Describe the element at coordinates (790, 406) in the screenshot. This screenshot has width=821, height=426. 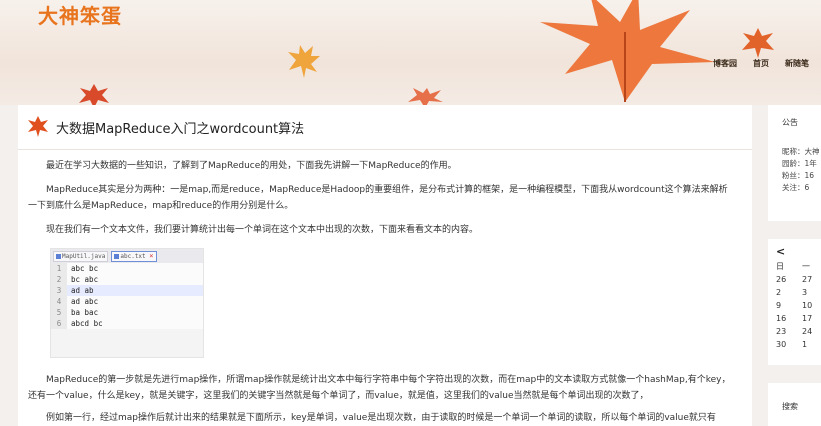
I see `search-heading: 搜索` at that location.